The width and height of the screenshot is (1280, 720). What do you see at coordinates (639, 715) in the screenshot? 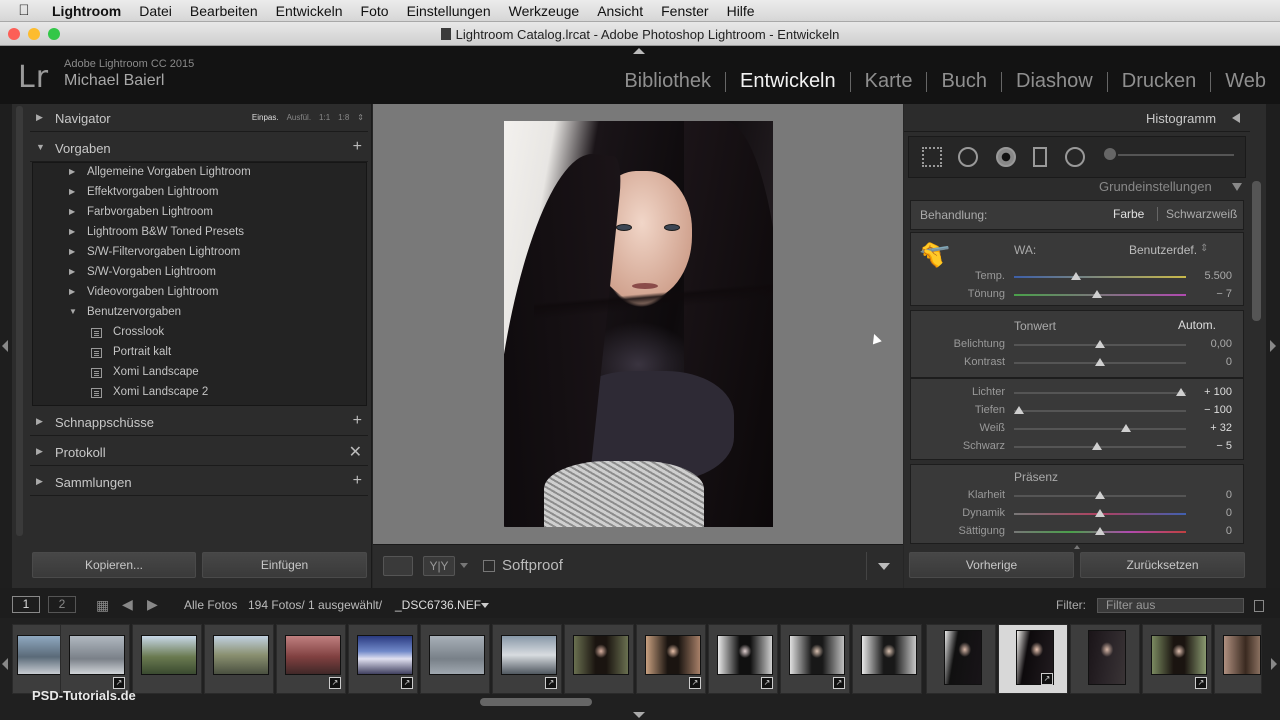
I see `collapse-filmstrip-icon` at bounding box center [639, 715].